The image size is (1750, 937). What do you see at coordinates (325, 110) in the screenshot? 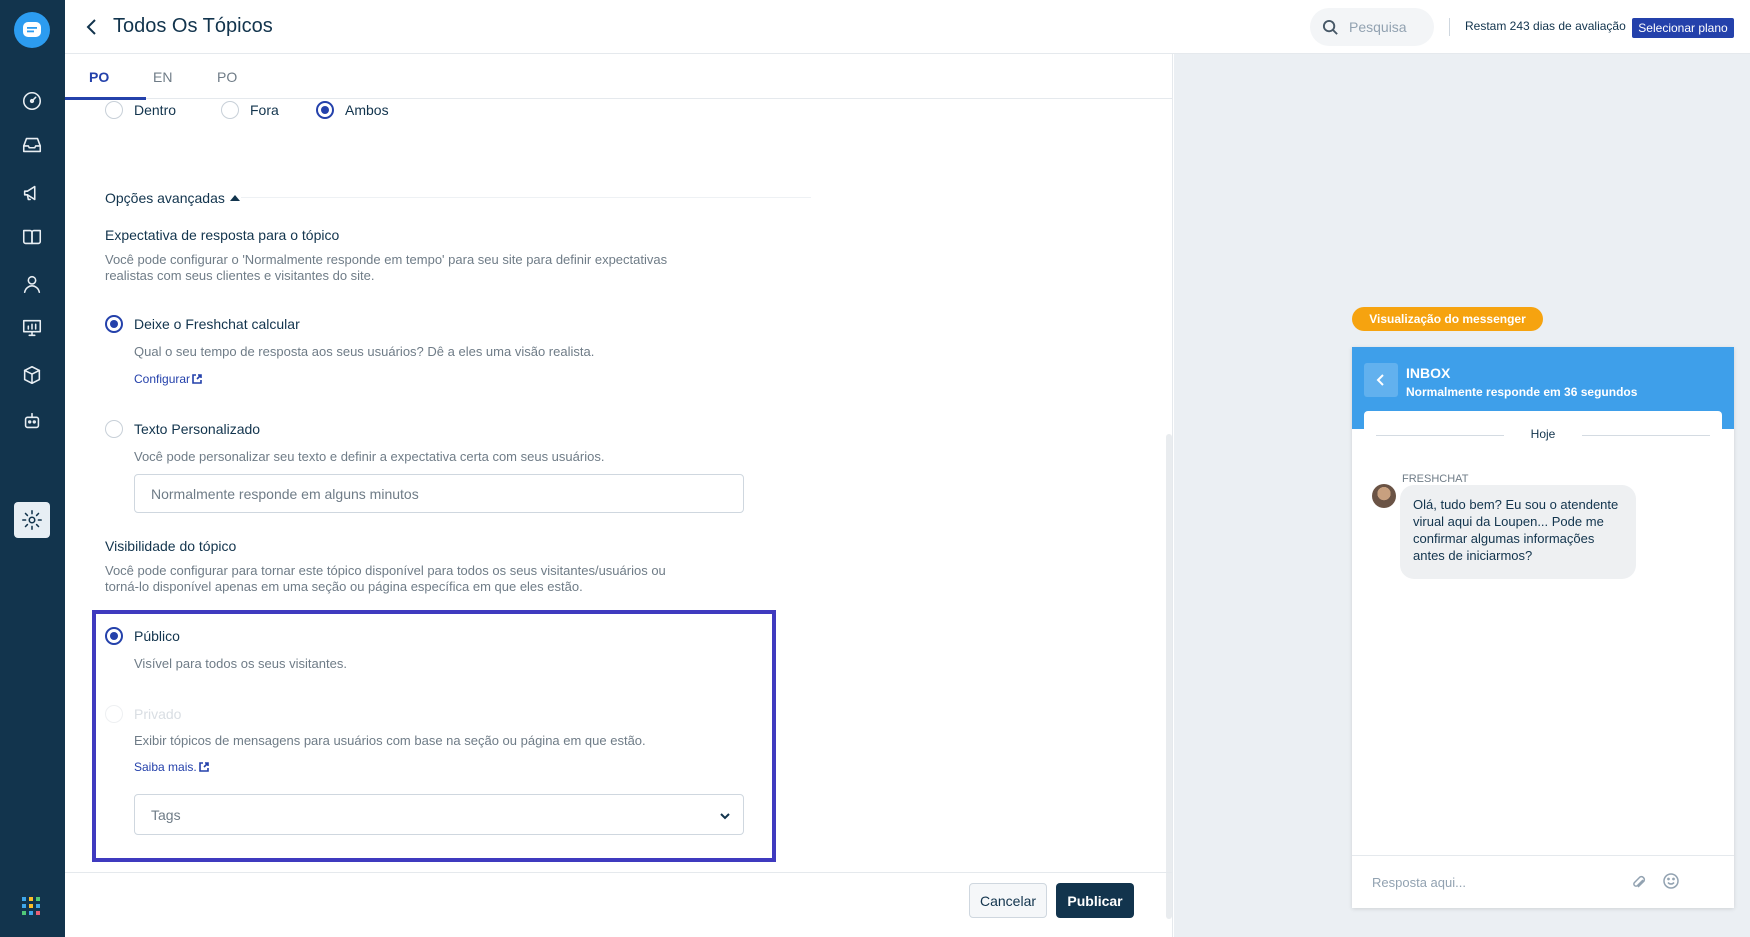
I see `radio-ambos` at bounding box center [325, 110].